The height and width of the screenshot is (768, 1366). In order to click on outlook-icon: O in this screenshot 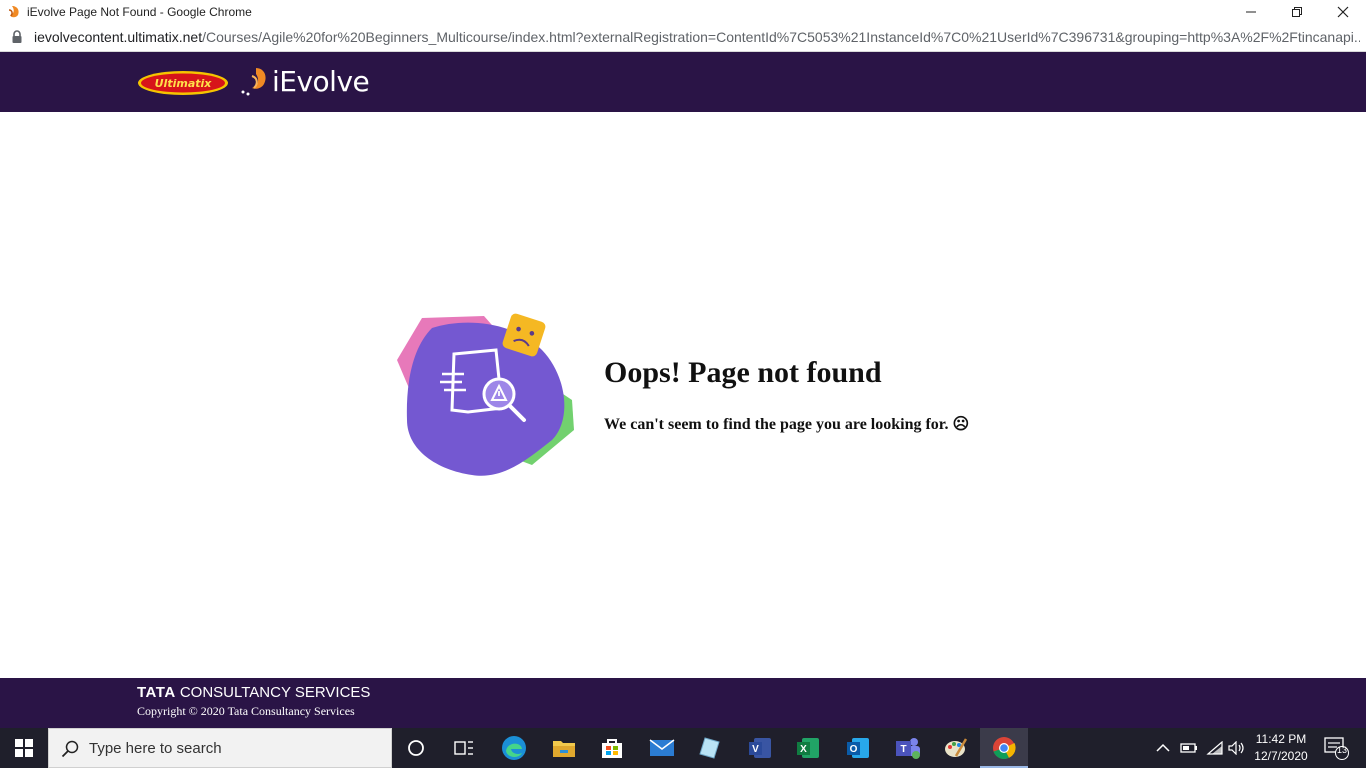, I will do `click(858, 748)`.